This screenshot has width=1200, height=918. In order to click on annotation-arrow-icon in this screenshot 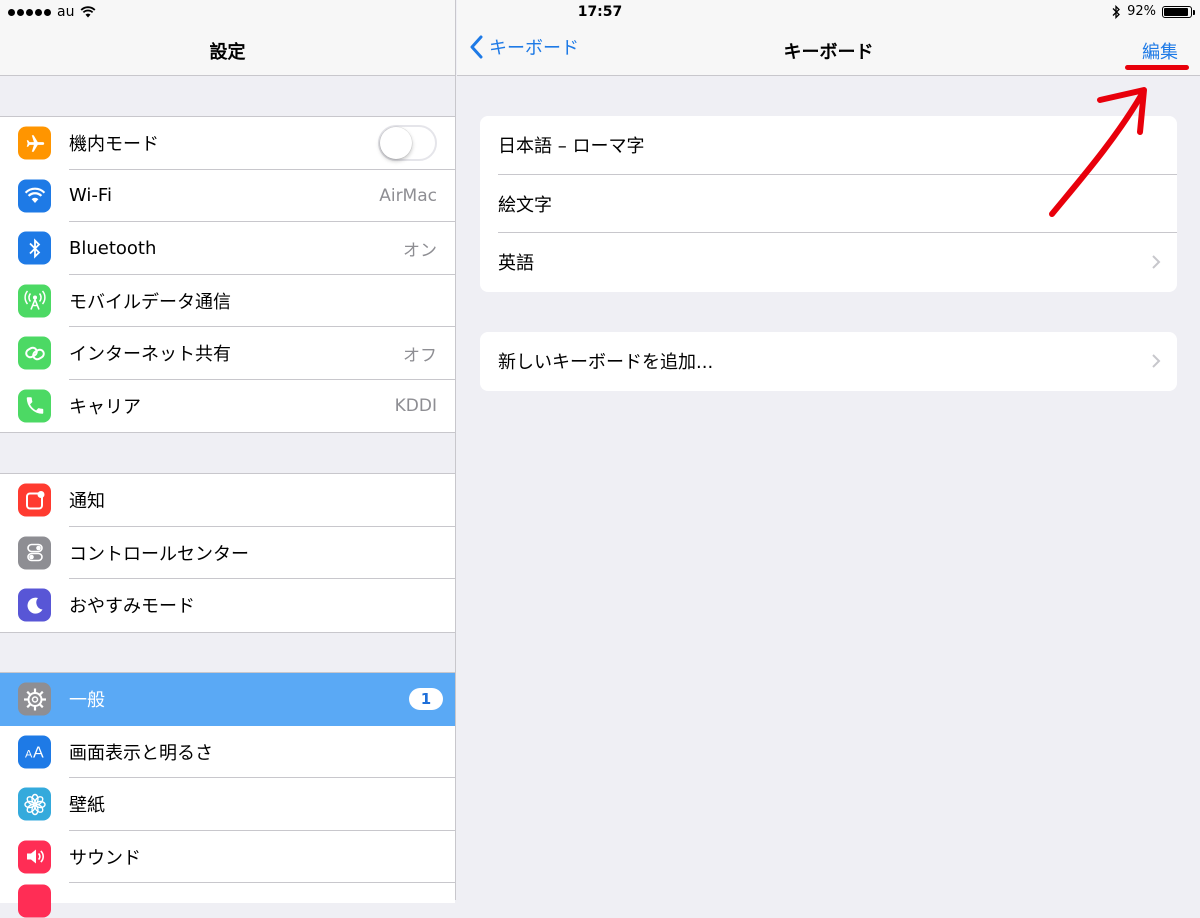, I will do `click(1098, 152)`.